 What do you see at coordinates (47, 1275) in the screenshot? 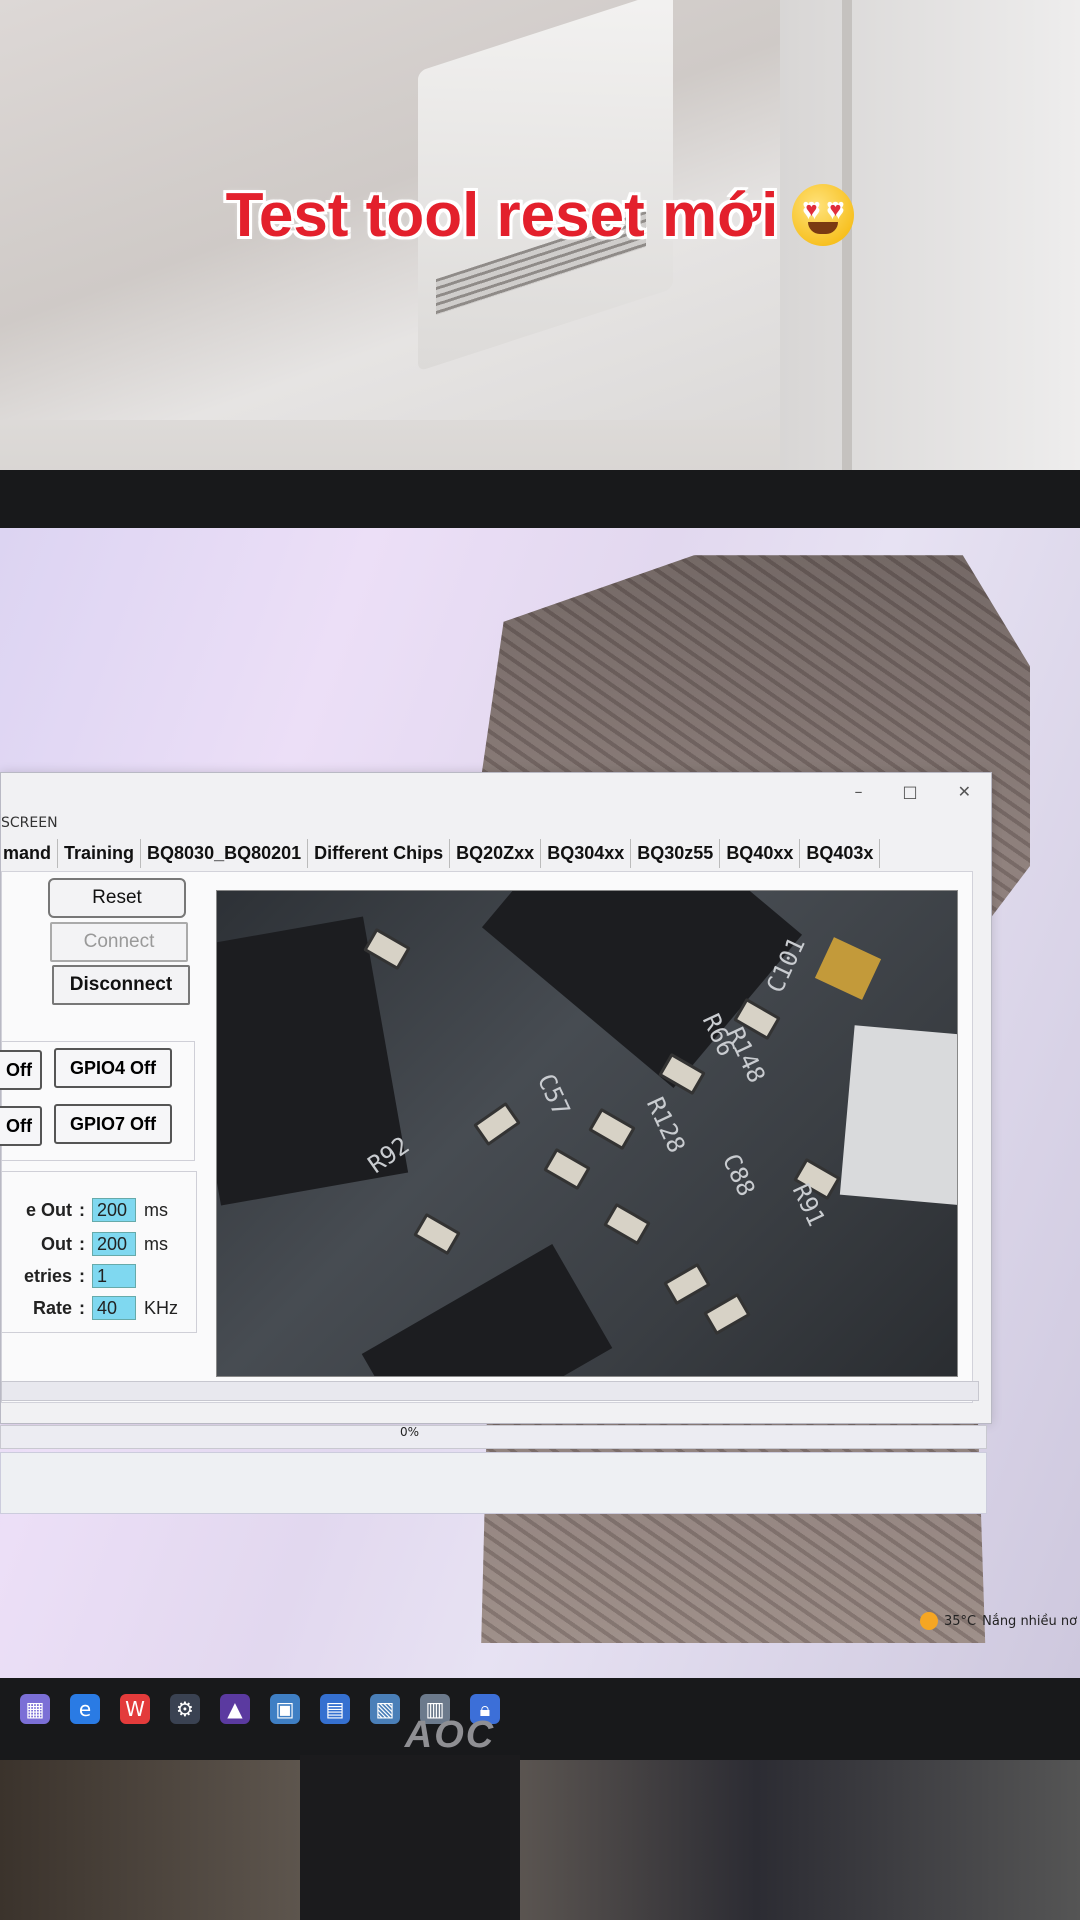
I see `config-label: etries` at bounding box center [47, 1275].